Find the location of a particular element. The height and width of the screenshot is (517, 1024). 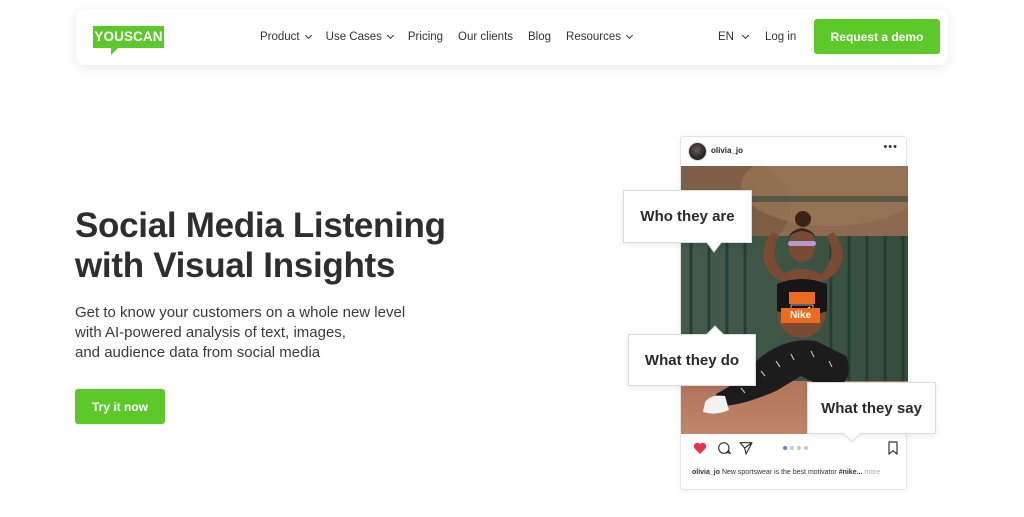

nav-pricing: Pricing is located at coordinates (425, 37).